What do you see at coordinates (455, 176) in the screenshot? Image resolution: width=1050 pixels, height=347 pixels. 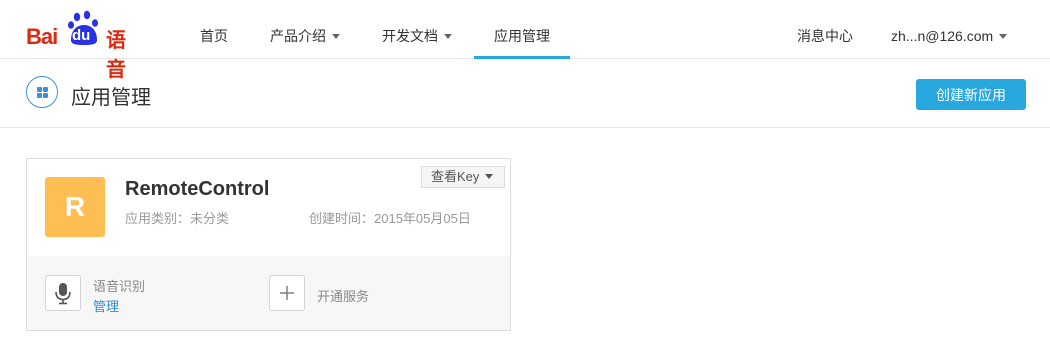 I see `view-key-label: 查看Key` at bounding box center [455, 176].